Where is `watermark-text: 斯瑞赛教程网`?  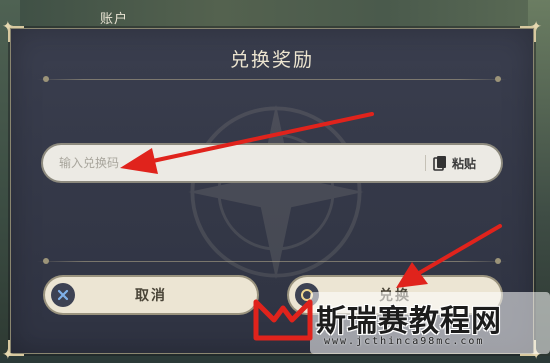
watermark-text: 斯瑞赛教程网 is located at coordinates (409, 321).